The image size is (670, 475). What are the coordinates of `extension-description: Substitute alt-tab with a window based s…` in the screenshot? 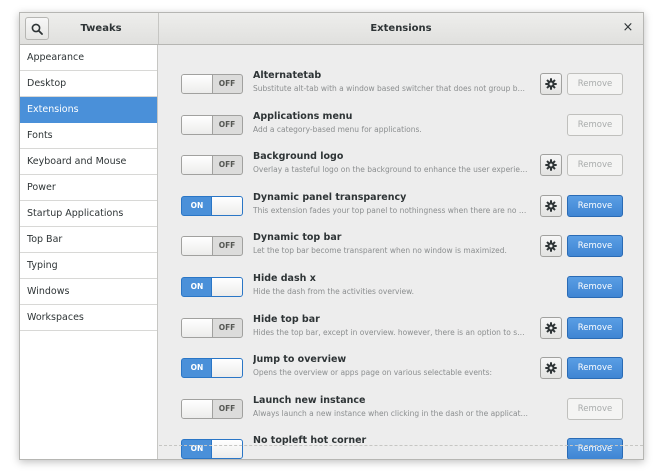 It's located at (391, 88).